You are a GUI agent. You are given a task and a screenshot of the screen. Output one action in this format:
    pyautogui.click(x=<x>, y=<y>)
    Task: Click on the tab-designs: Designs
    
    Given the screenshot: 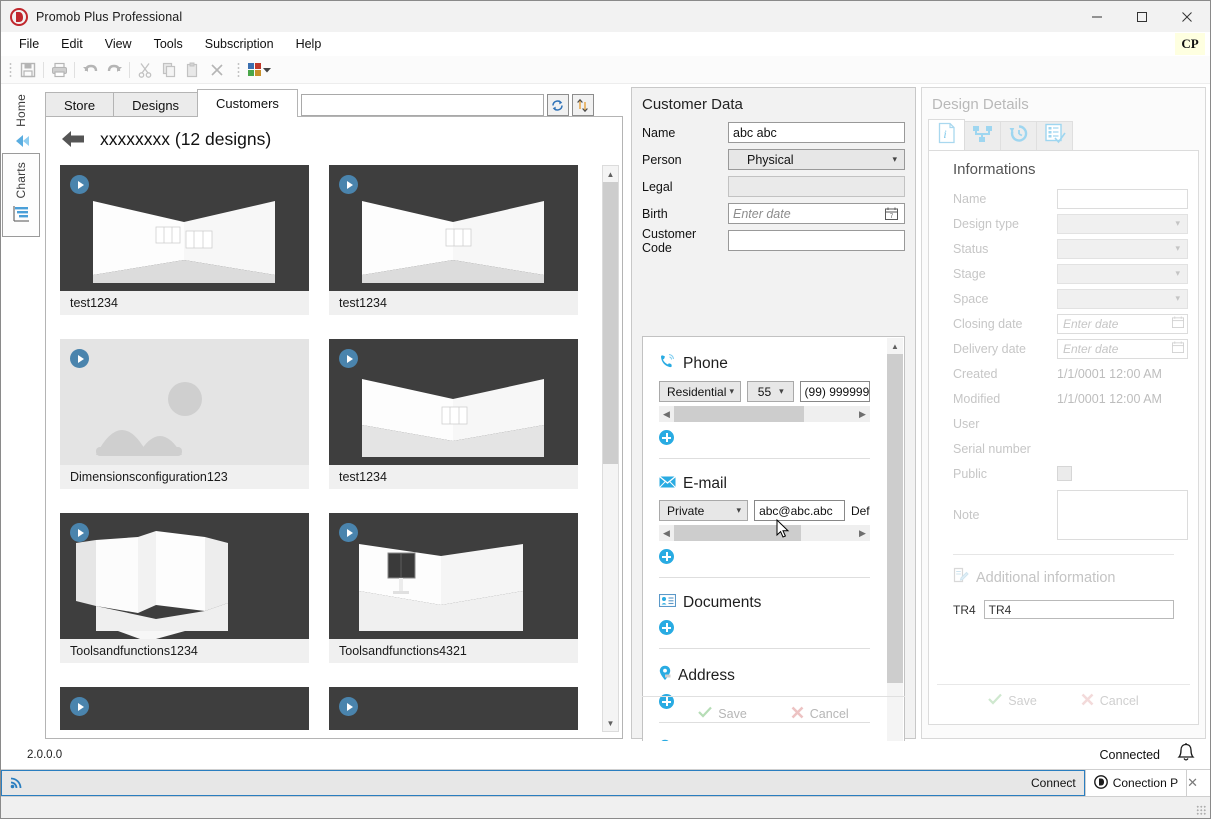 What is the action you would take?
    pyautogui.click(x=156, y=104)
    